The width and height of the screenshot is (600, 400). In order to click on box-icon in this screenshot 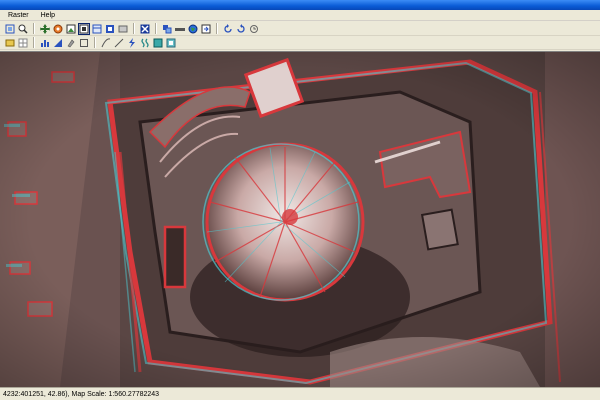, I will do `click(84, 43)`.